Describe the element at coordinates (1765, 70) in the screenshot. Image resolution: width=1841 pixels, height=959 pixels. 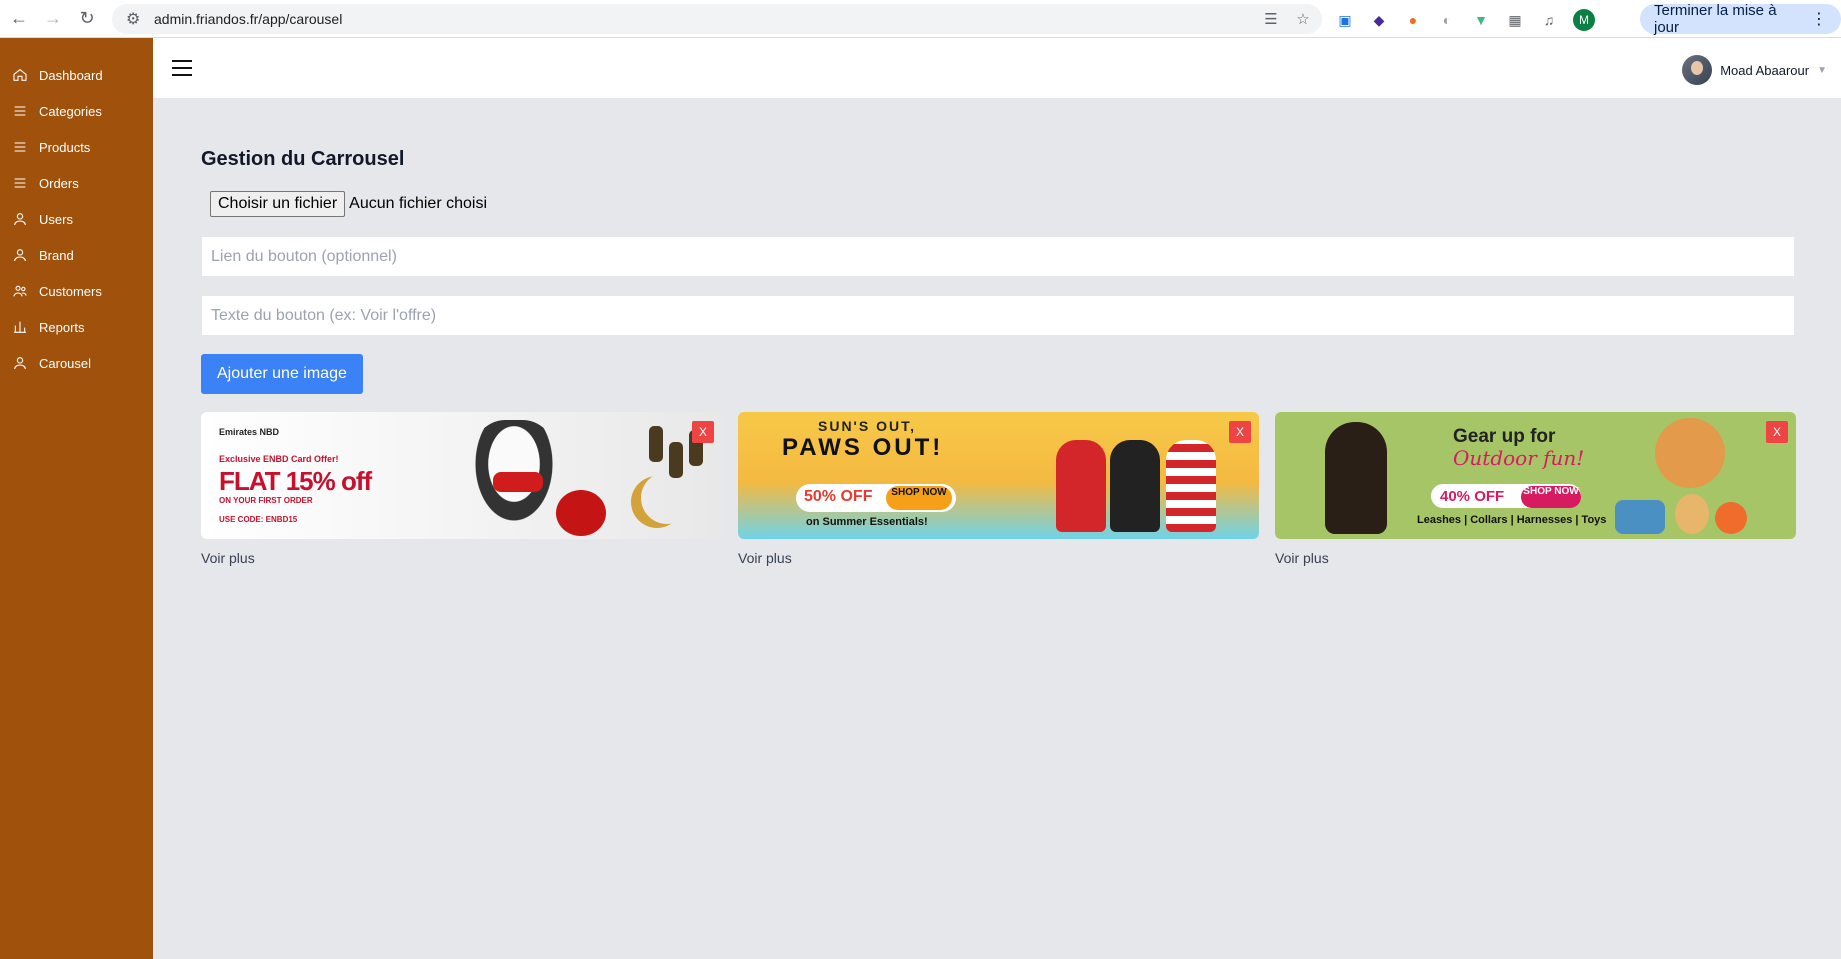
I see `user-name: Moad Abaarour` at that location.